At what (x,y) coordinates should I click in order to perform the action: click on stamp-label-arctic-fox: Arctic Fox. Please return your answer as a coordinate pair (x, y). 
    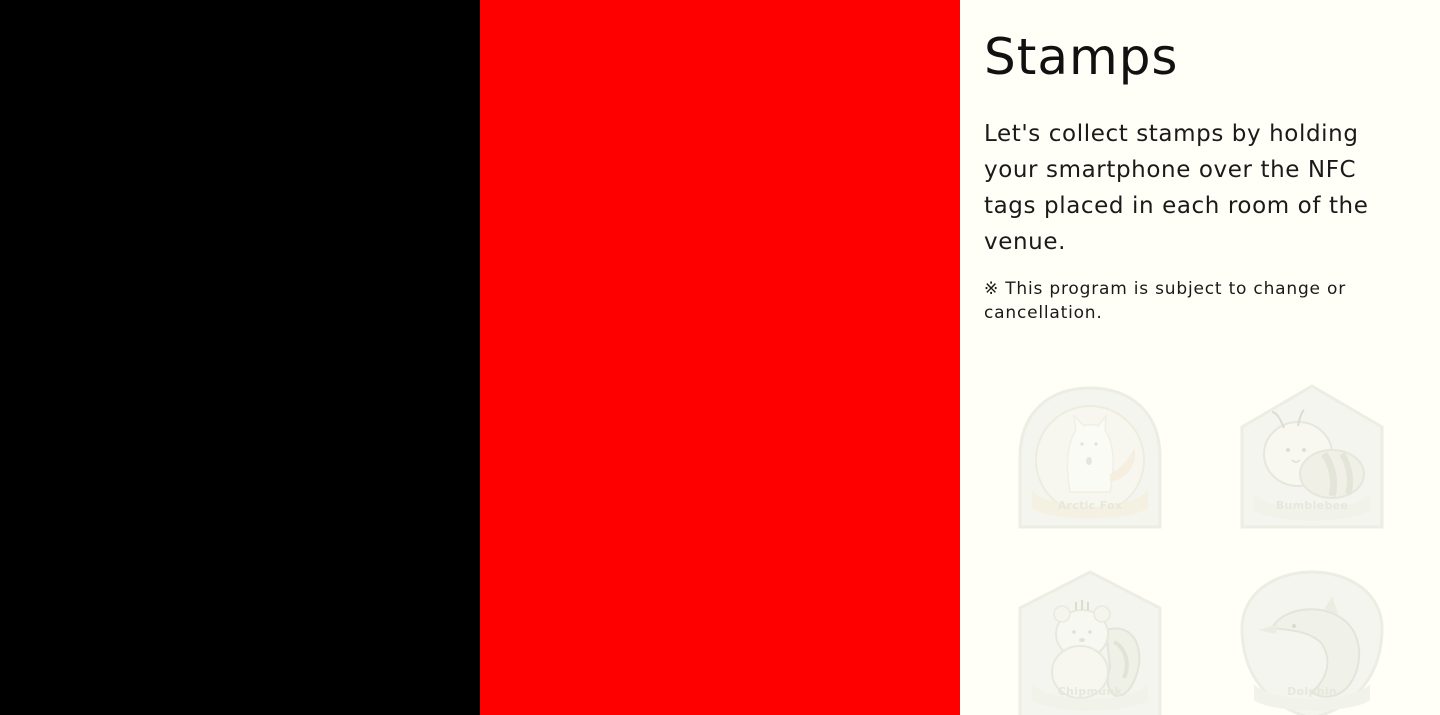
    Looking at the image, I should click on (1090, 505).